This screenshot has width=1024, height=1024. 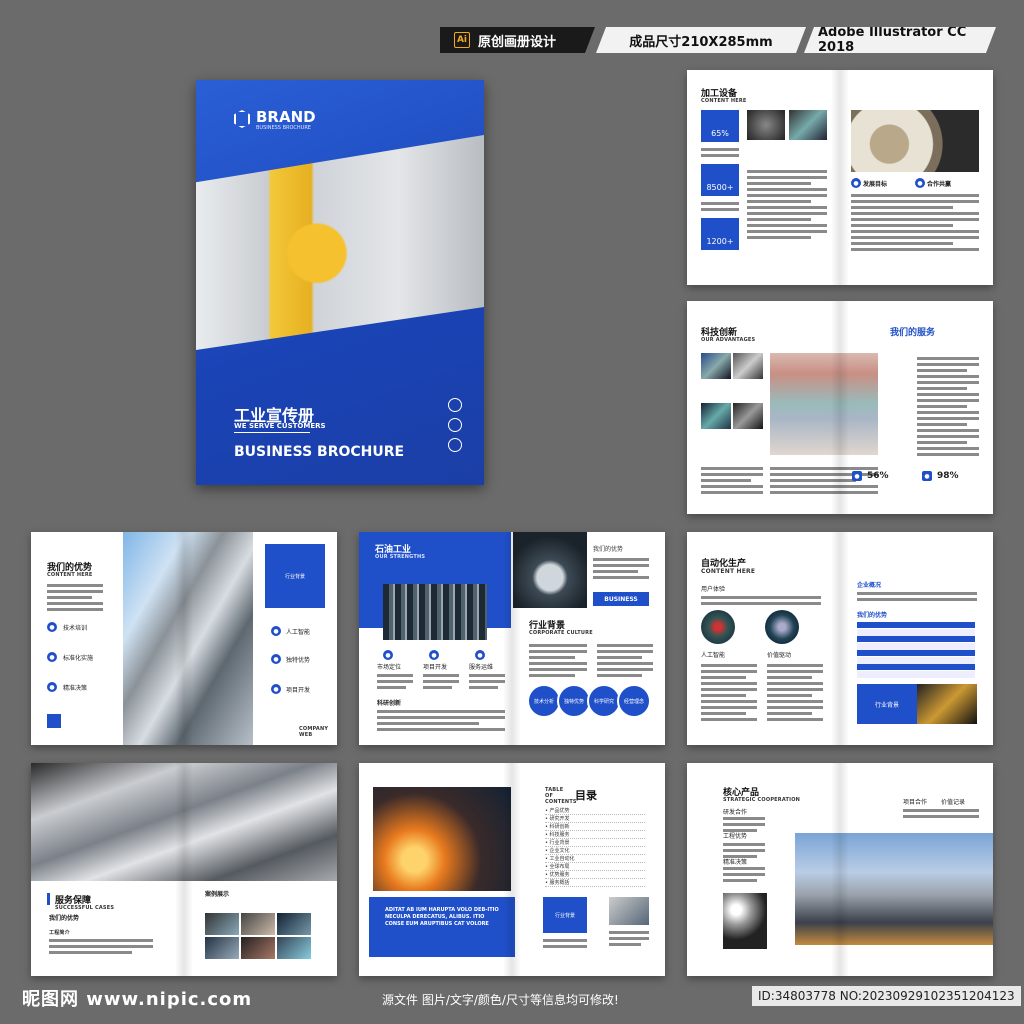 I want to click on stat-2: 98%, so click(x=948, y=476).